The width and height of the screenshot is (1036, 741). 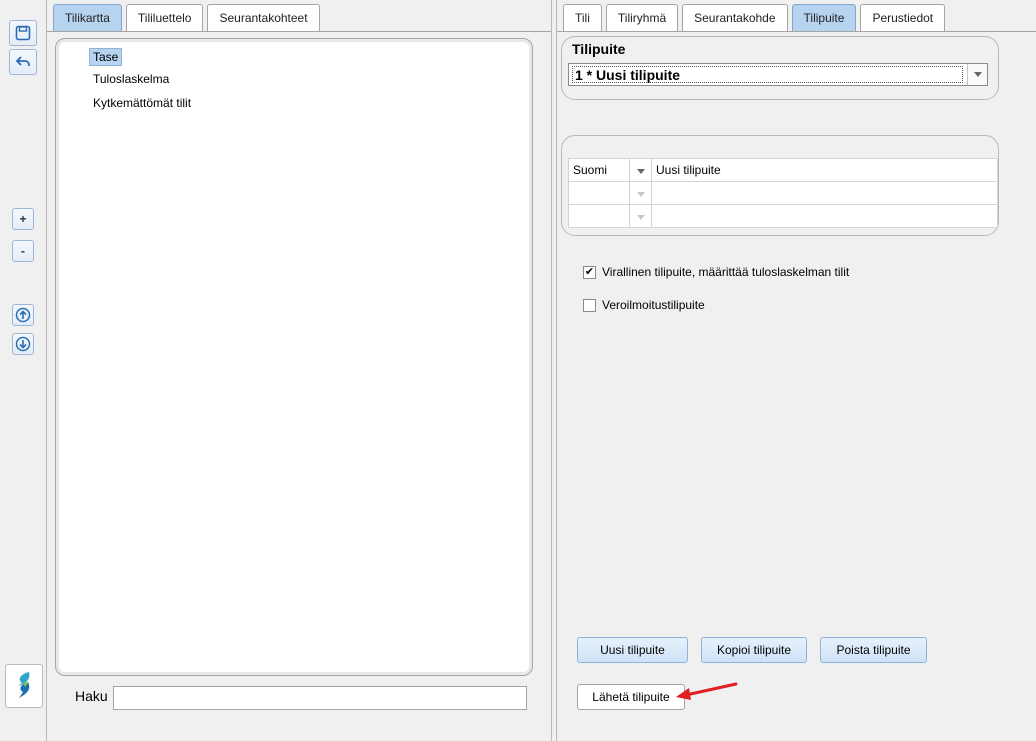 What do you see at coordinates (631, 697) in the screenshot?
I see `send-tilipuite-button: Lähetä tilipuite` at bounding box center [631, 697].